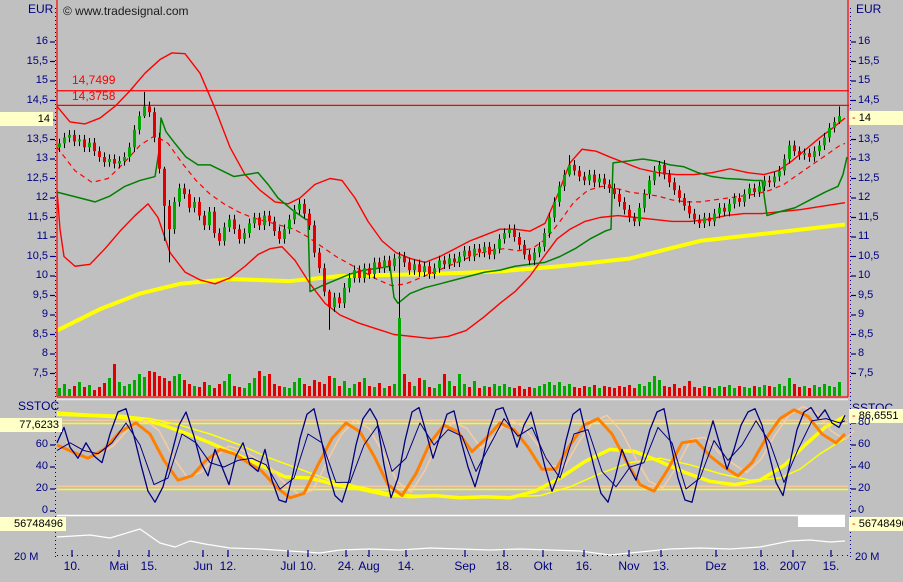 Image resolution: width=903 pixels, height=582 pixels. I want to click on price-axis-tick-left: 15,5, so click(37, 60).